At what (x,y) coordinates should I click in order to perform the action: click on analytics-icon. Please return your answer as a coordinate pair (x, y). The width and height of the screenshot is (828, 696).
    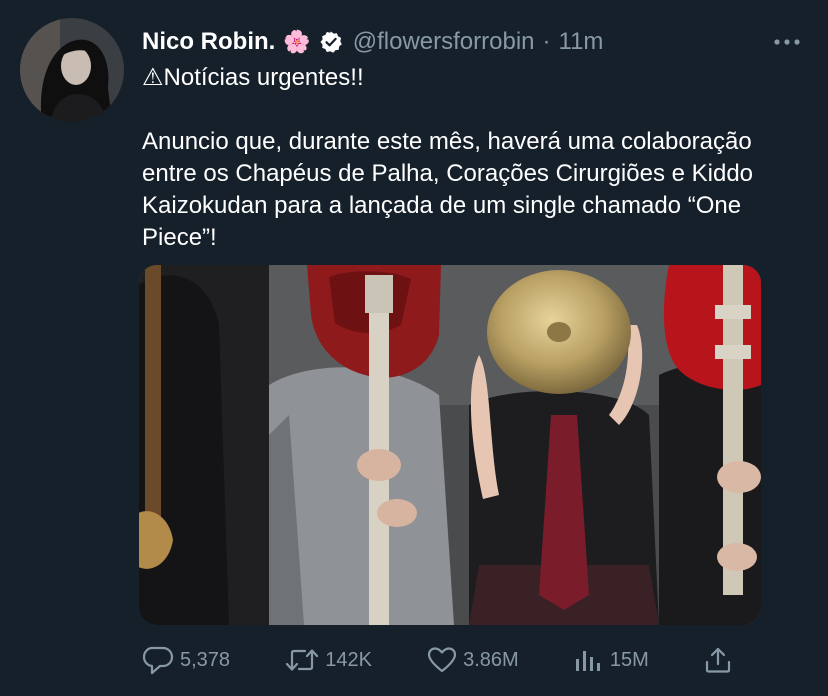
    Looking at the image, I should click on (587, 661).